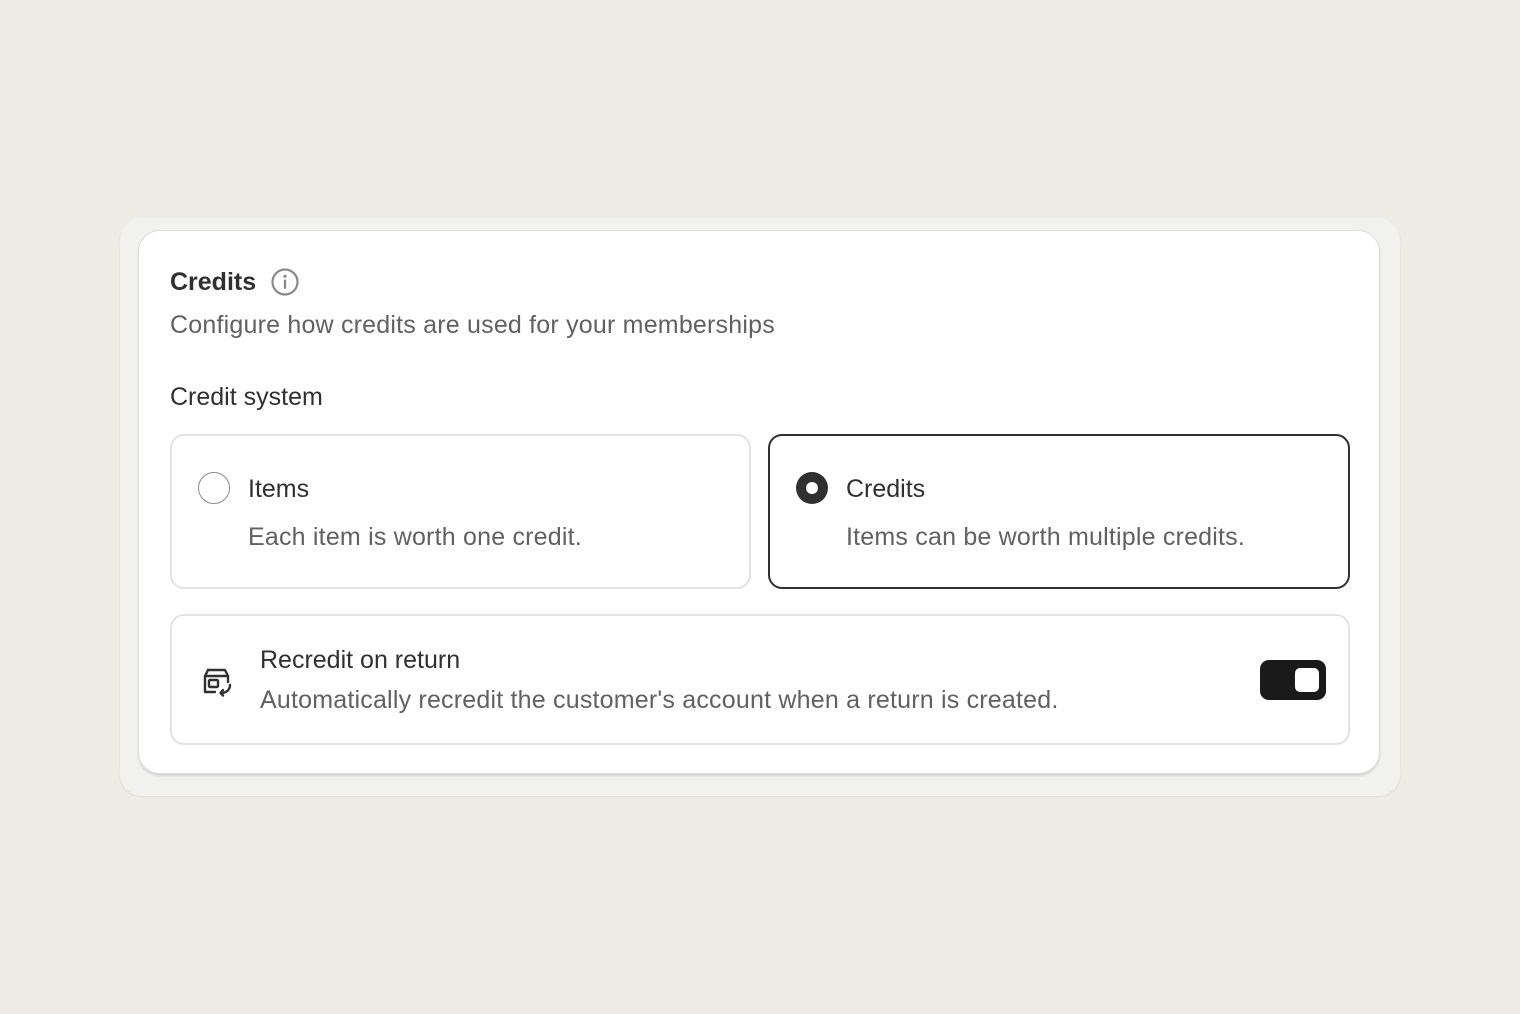 This screenshot has width=1520, height=1014. Describe the element at coordinates (1293, 680) in the screenshot. I see `recredit-toggle` at that location.